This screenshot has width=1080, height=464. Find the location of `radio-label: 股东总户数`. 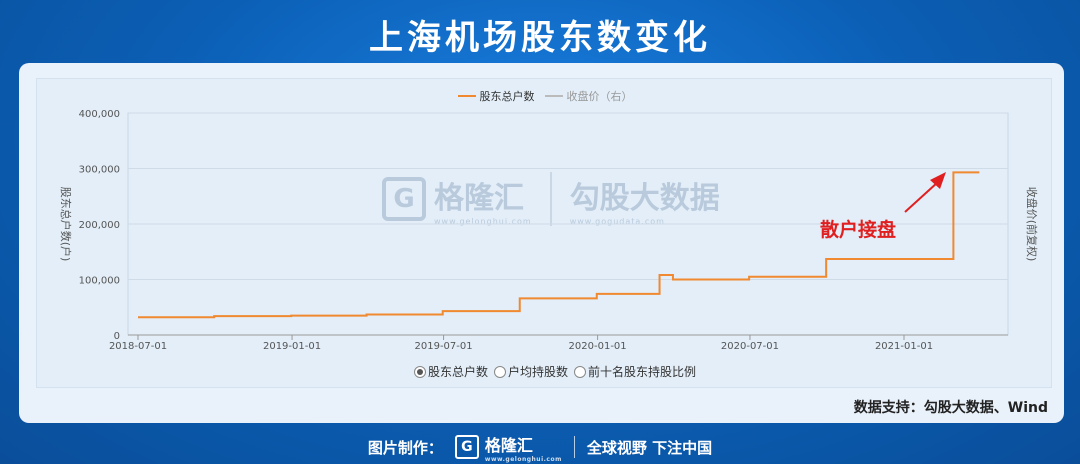

radio-label: 股东总户数 is located at coordinates (457, 372).